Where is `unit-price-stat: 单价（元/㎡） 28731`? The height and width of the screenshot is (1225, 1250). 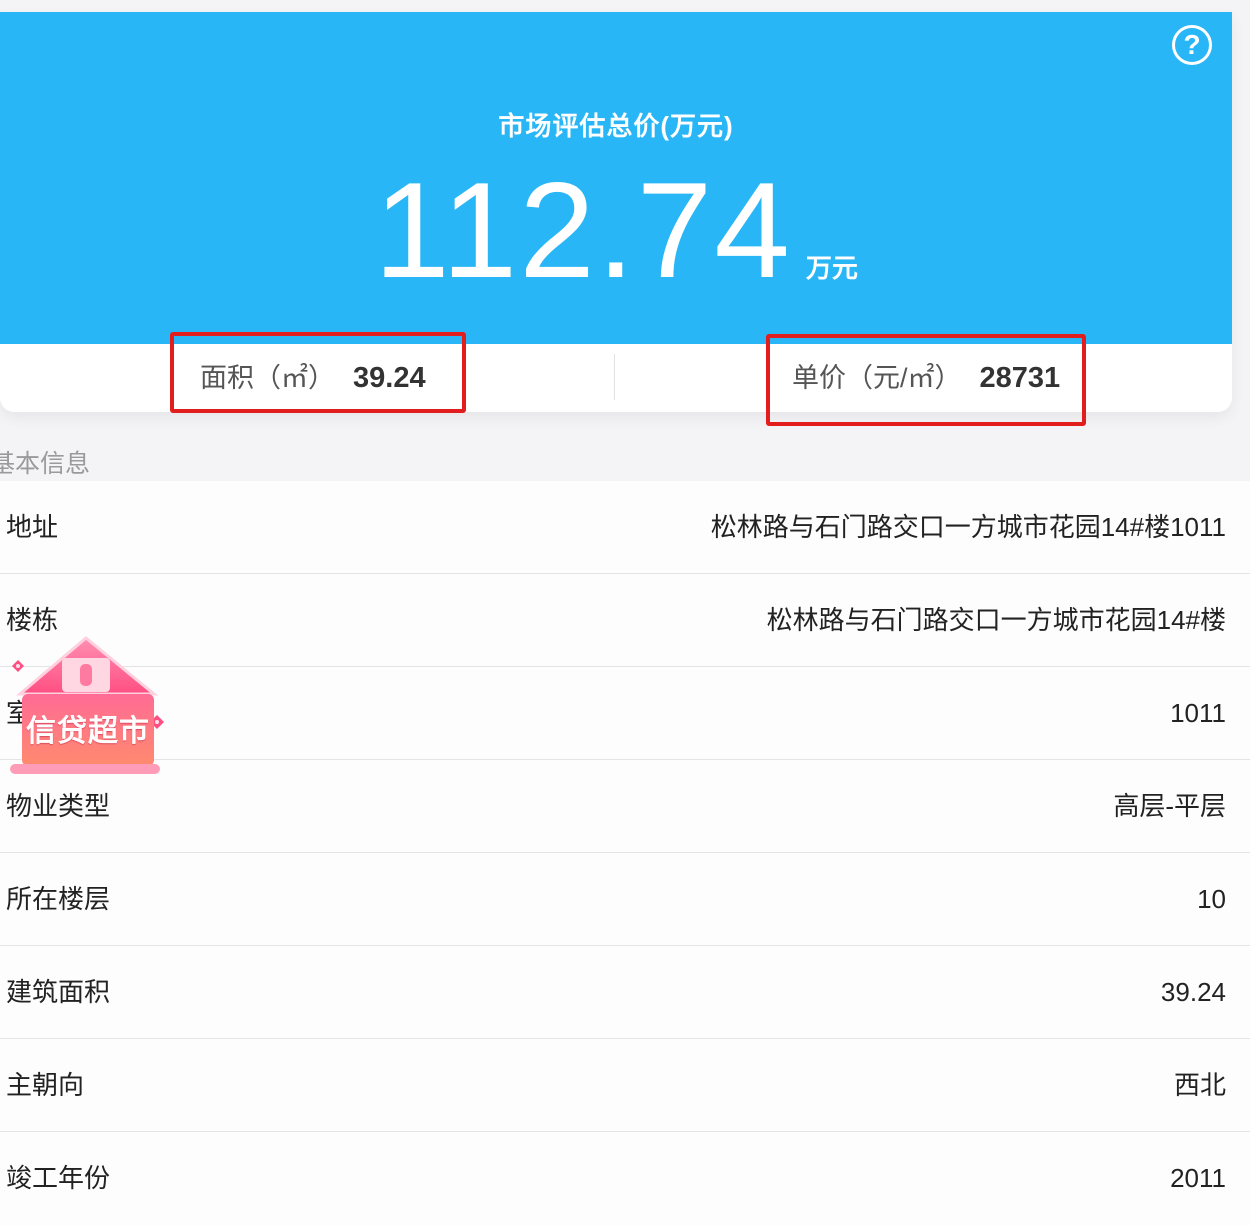 unit-price-stat: 单价（元/㎡） 28731 is located at coordinates (926, 378).